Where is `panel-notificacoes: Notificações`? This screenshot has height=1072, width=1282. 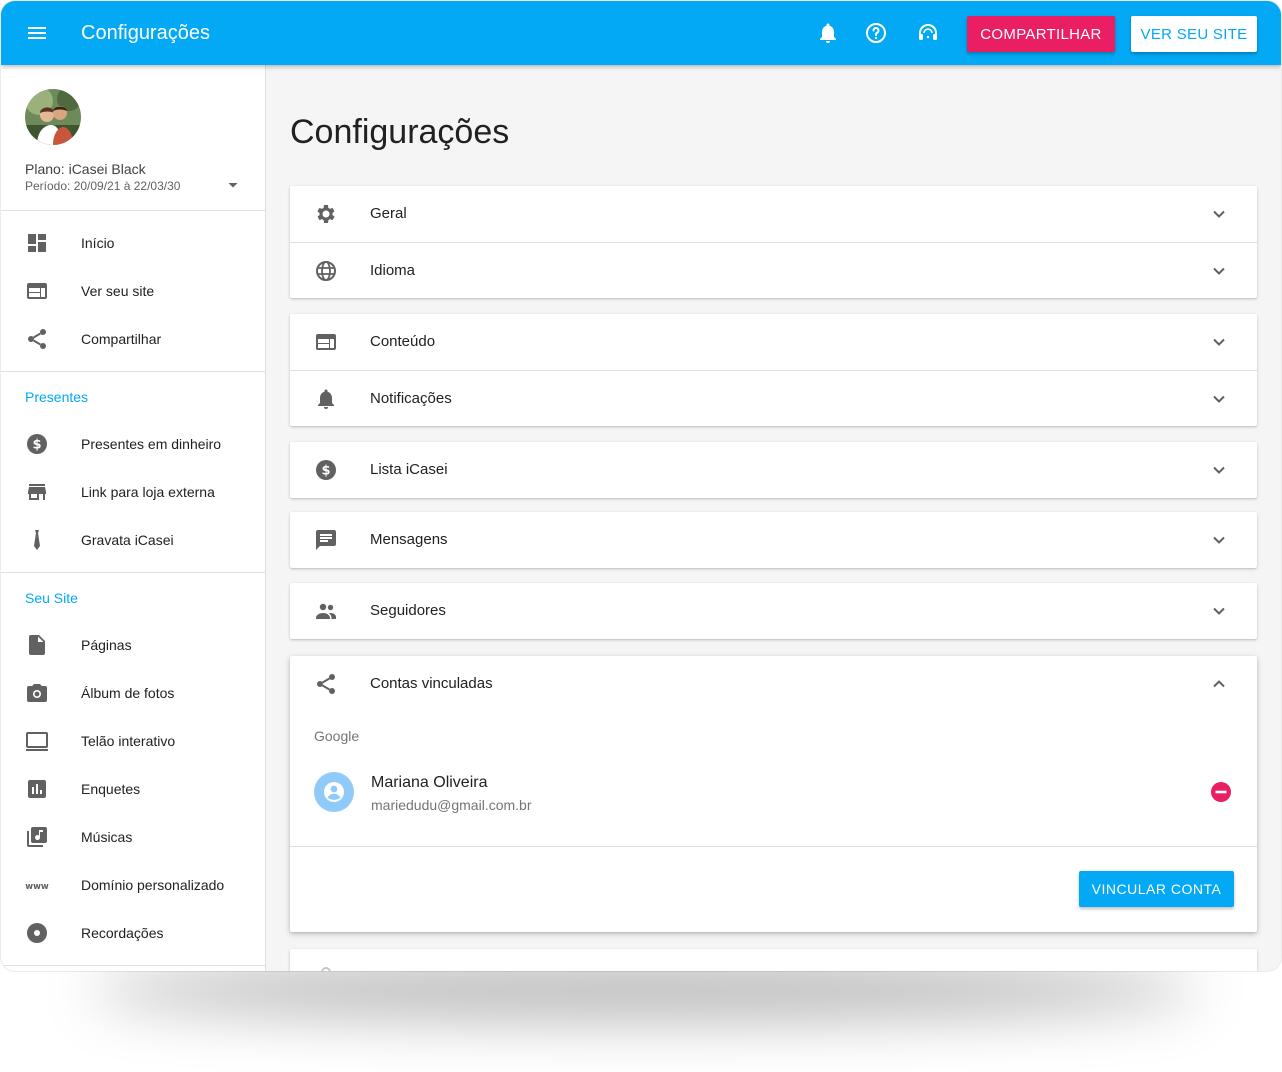 panel-notificacoes: Notificações is located at coordinates (773, 398).